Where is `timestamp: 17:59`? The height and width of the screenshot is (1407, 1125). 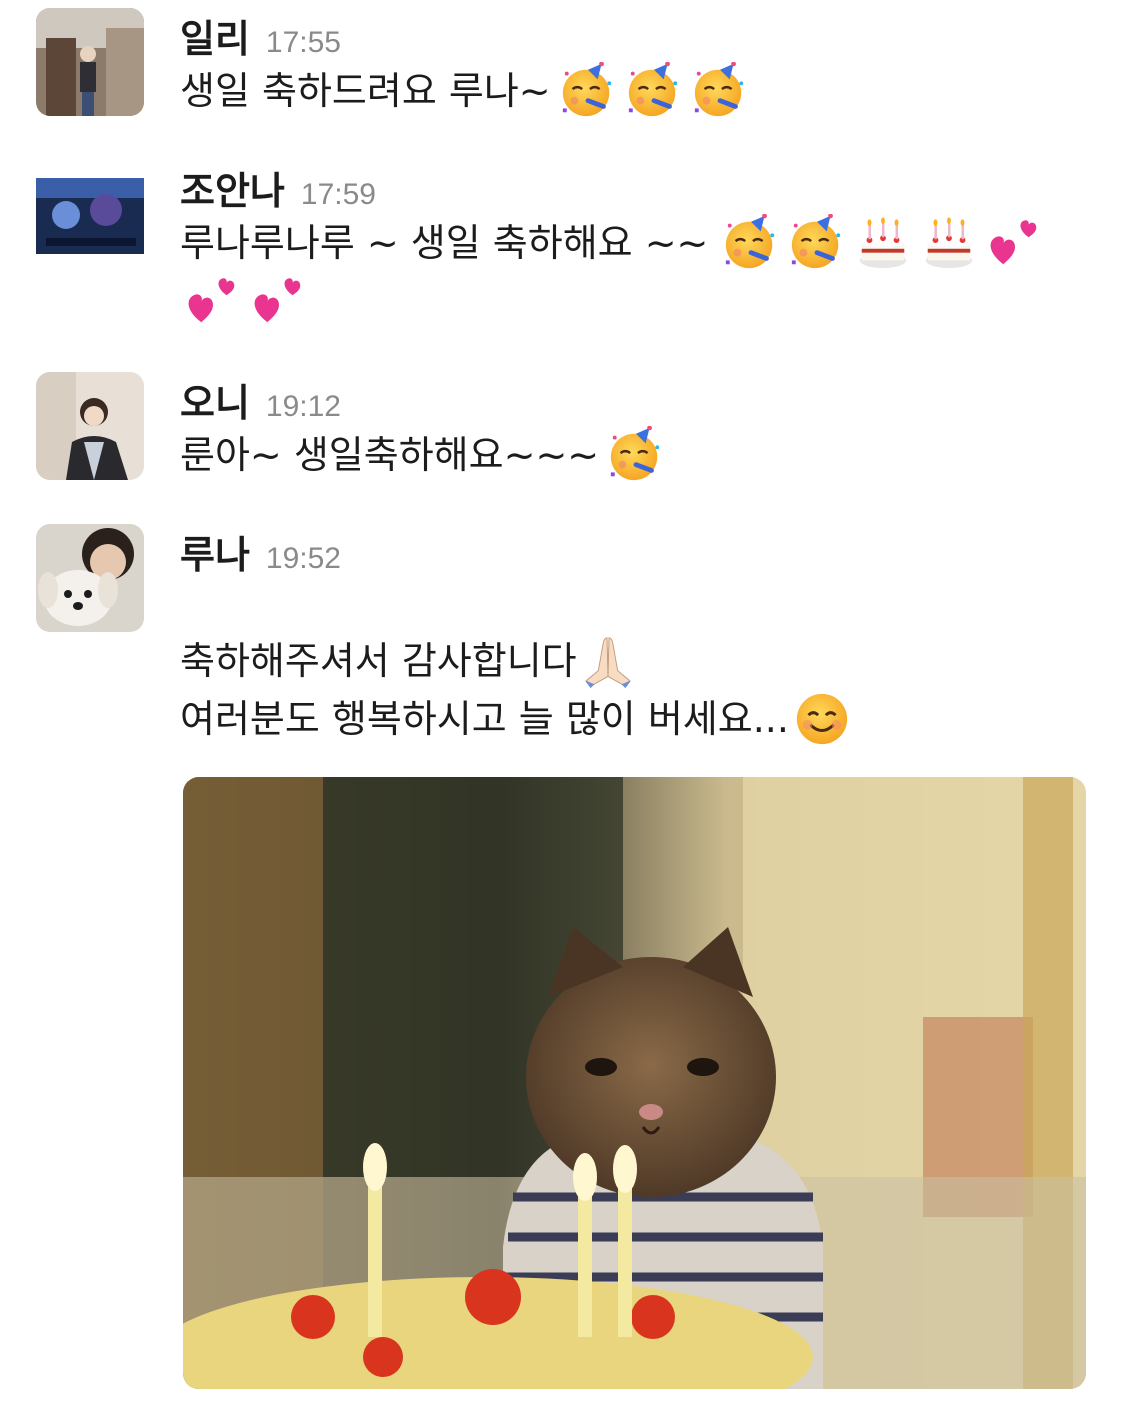
timestamp: 17:59 is located at coordinates (338, 195).